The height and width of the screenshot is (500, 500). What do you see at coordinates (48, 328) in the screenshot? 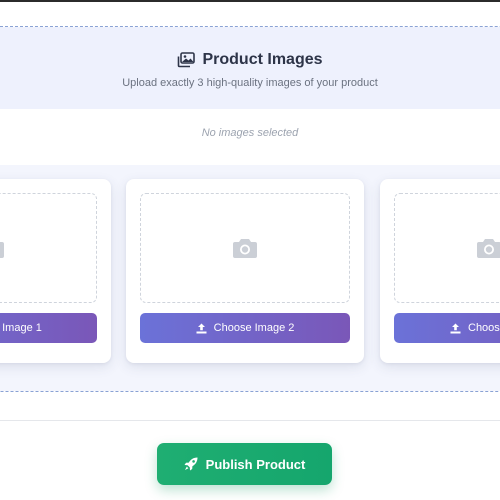
I see `choose-image-1-button: Image 1` at bounding box center [48, 328].